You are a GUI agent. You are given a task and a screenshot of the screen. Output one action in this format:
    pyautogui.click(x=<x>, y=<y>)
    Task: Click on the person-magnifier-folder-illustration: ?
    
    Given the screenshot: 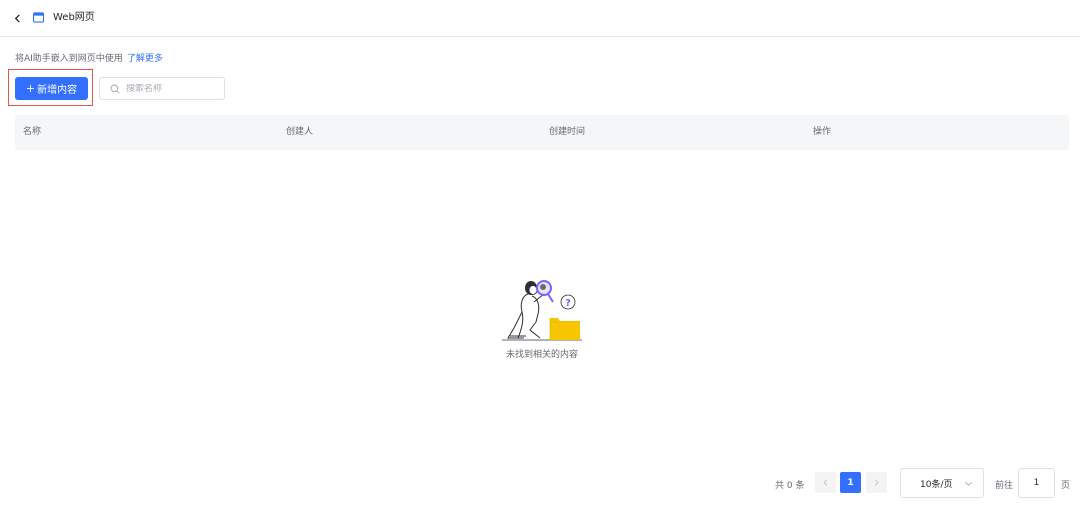 What is the action you would take?
    pyautogui.click(x=542, y=310)
    